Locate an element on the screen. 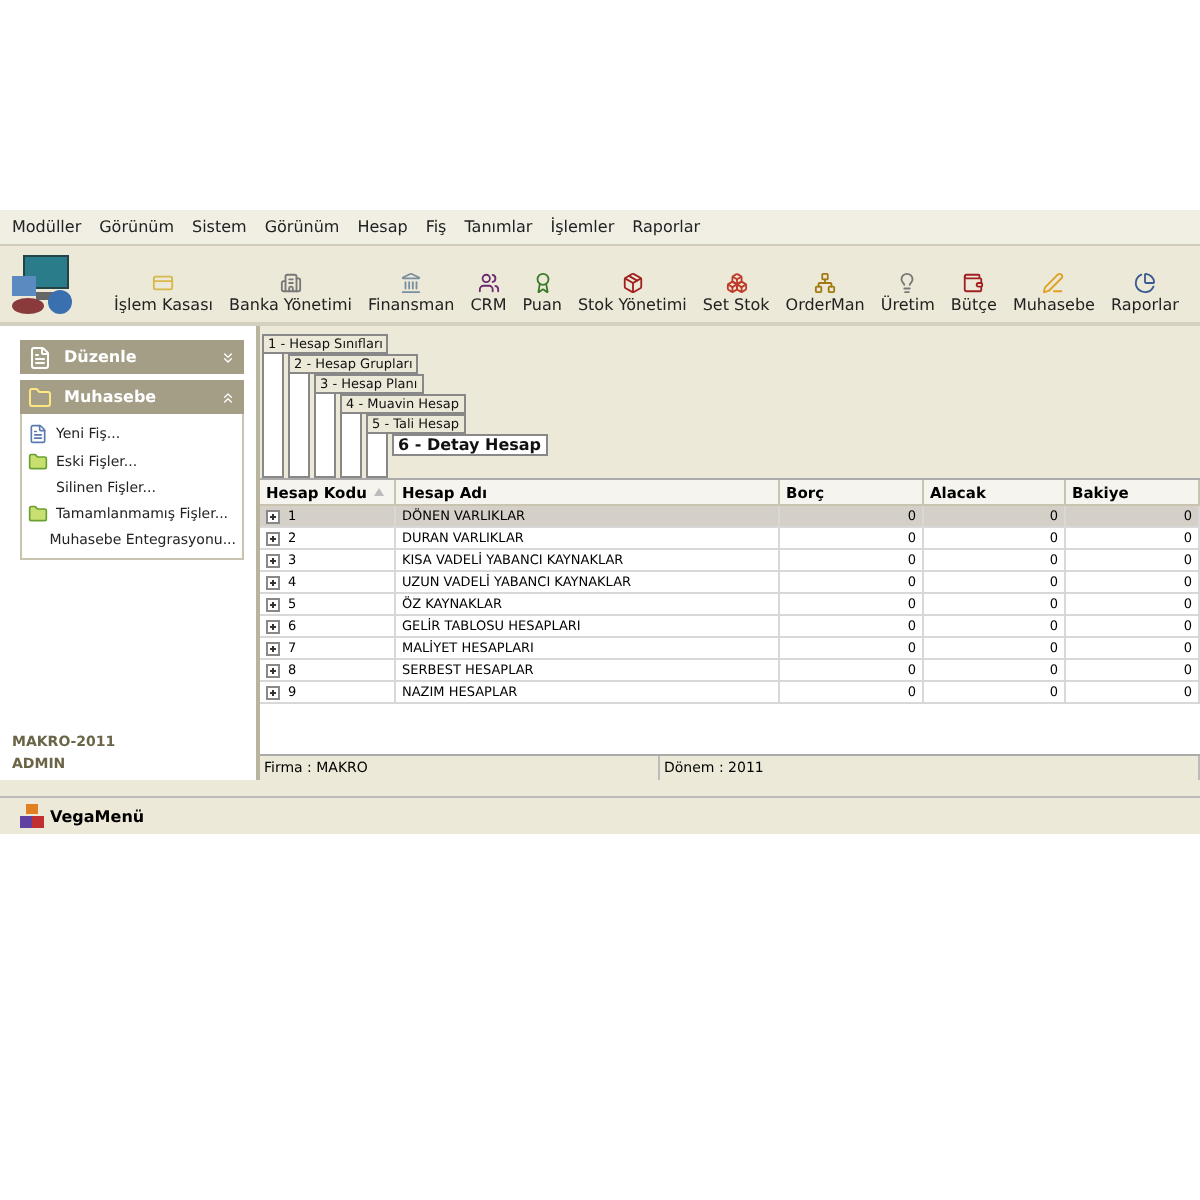 The height and width of the screenshot is (1200, 1200). toolbar-button: Raporlar is located at coordinates (1144, 297).